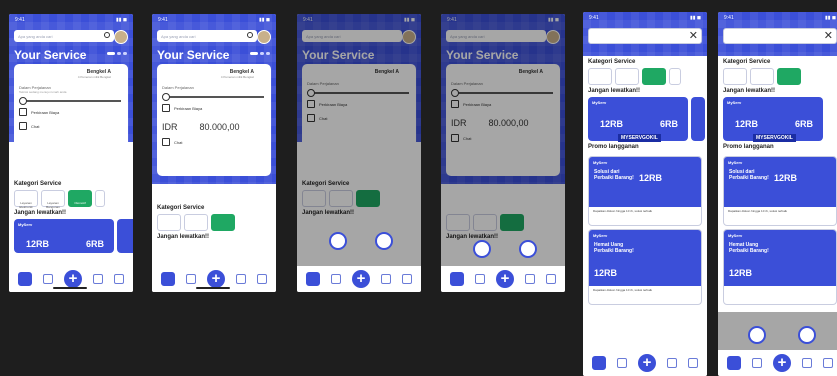 Image resolution: width=837 pixels, height=376 pixels. I want to click on header: 9:41 ▮▮ ◼ ✕, so click(777, 34).